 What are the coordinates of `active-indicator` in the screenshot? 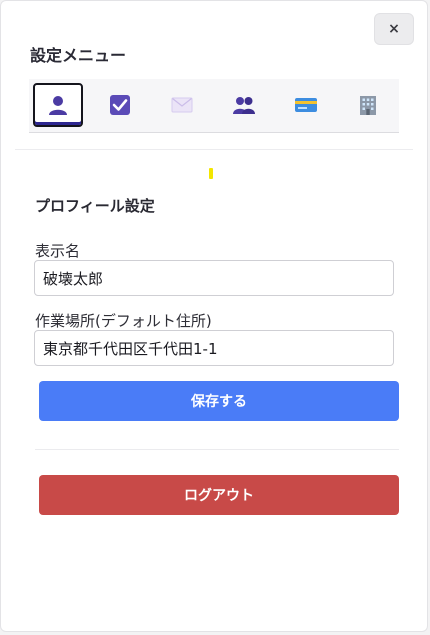 It's located at (211, 173).